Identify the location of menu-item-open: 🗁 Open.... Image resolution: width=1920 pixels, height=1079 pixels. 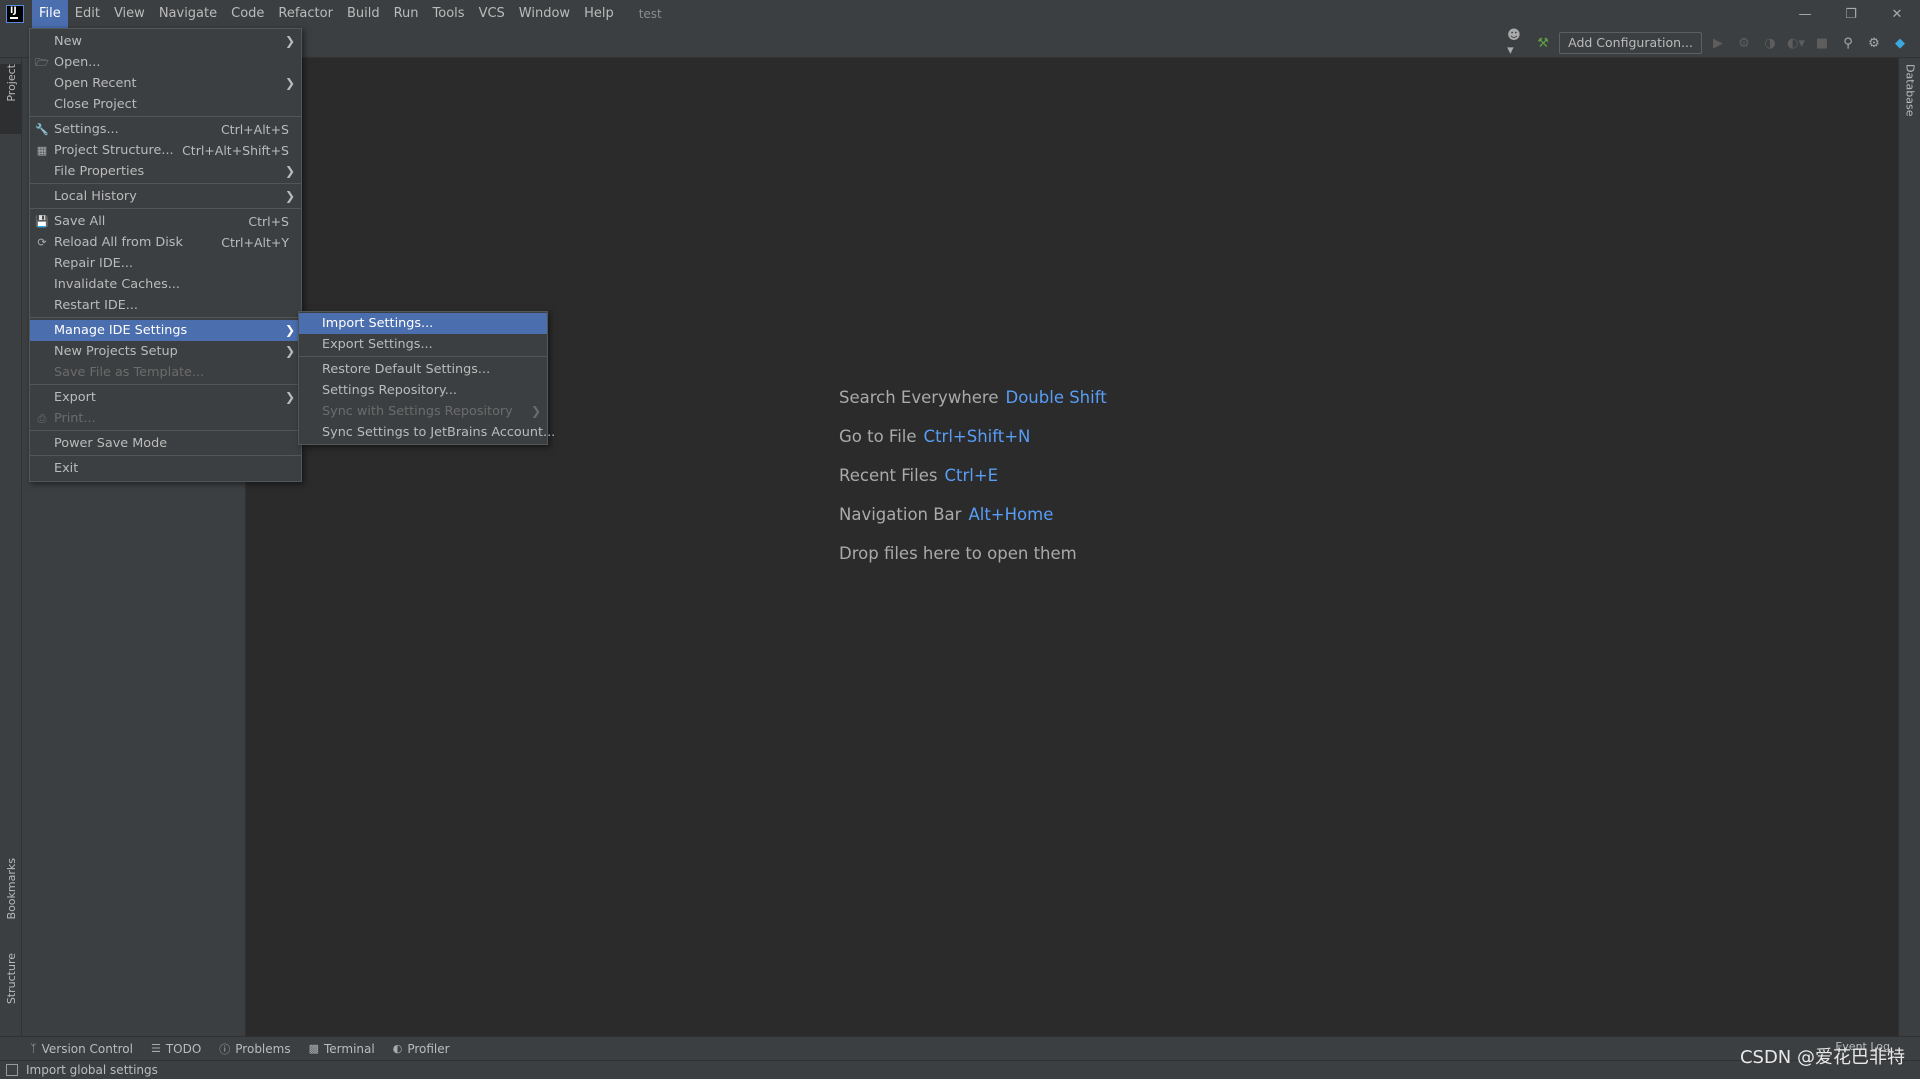
(165, 62).